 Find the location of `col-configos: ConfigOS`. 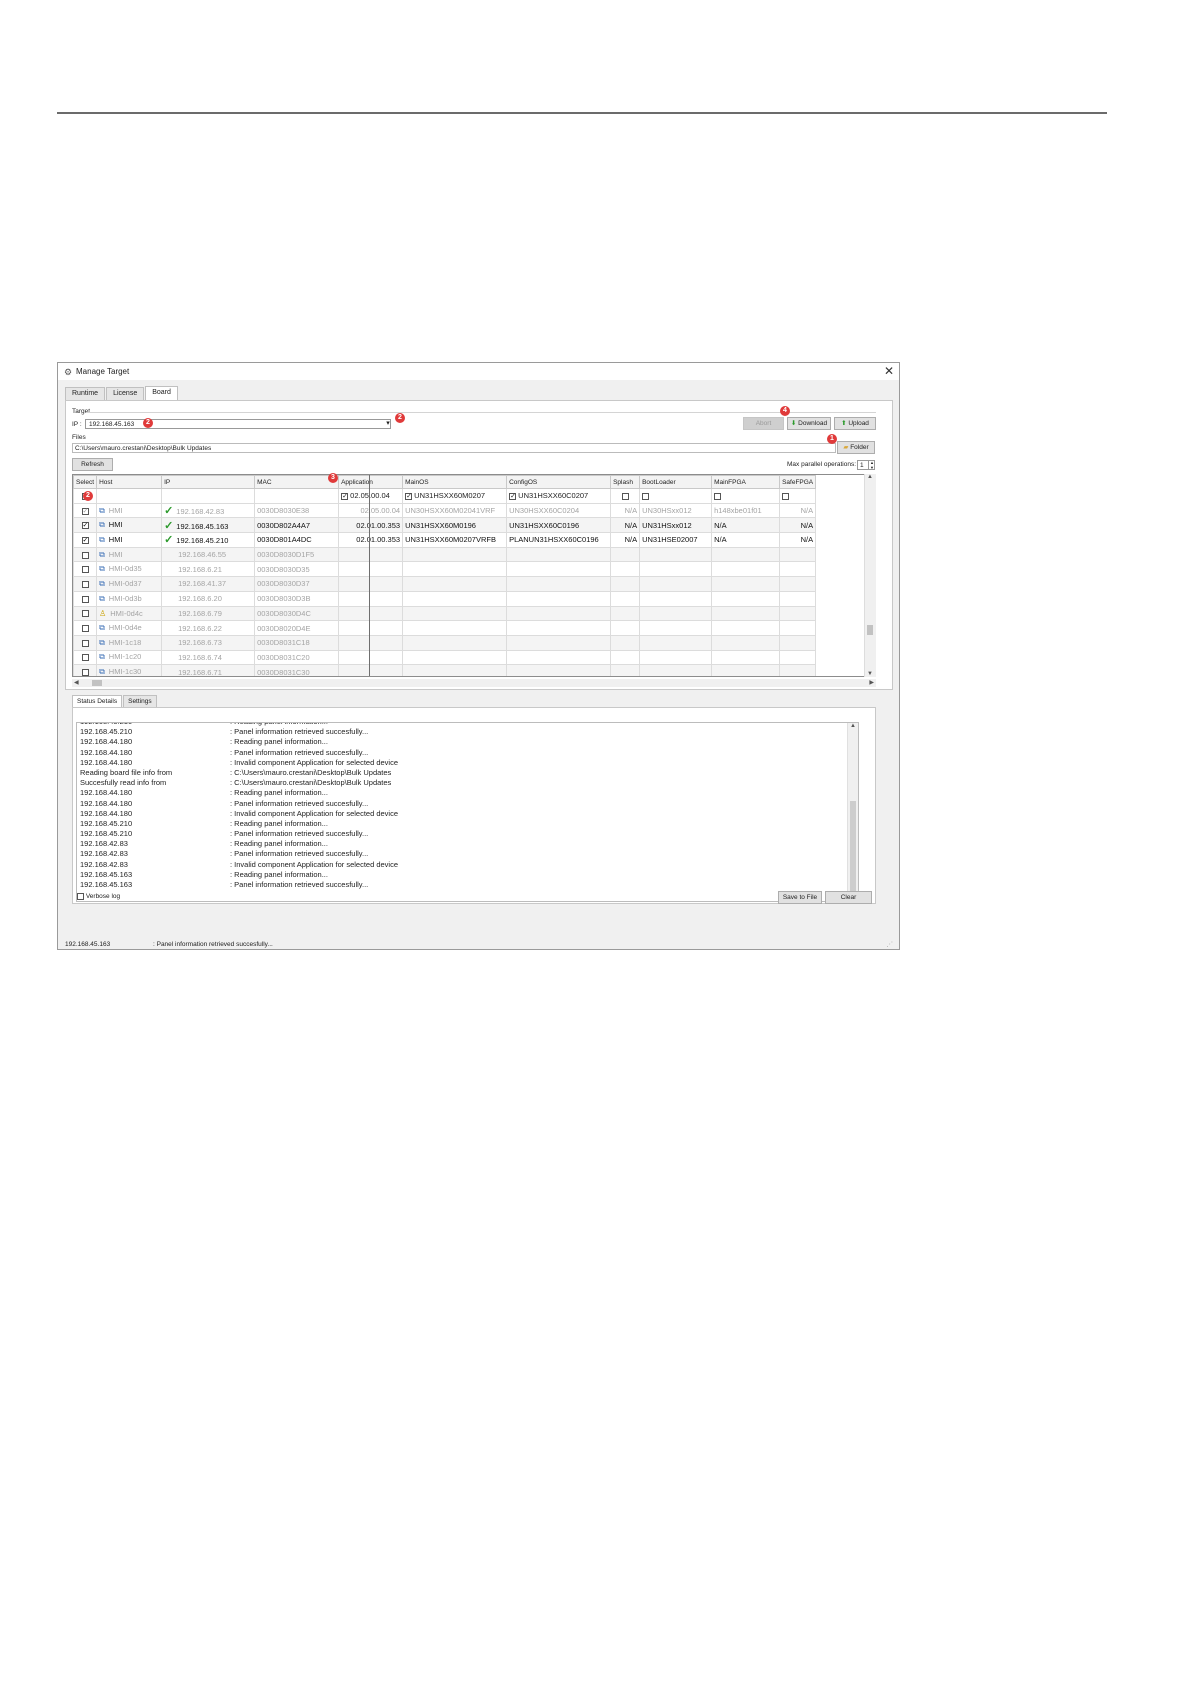

col-configos: ConfigOS is located at coordinates (559, 482).